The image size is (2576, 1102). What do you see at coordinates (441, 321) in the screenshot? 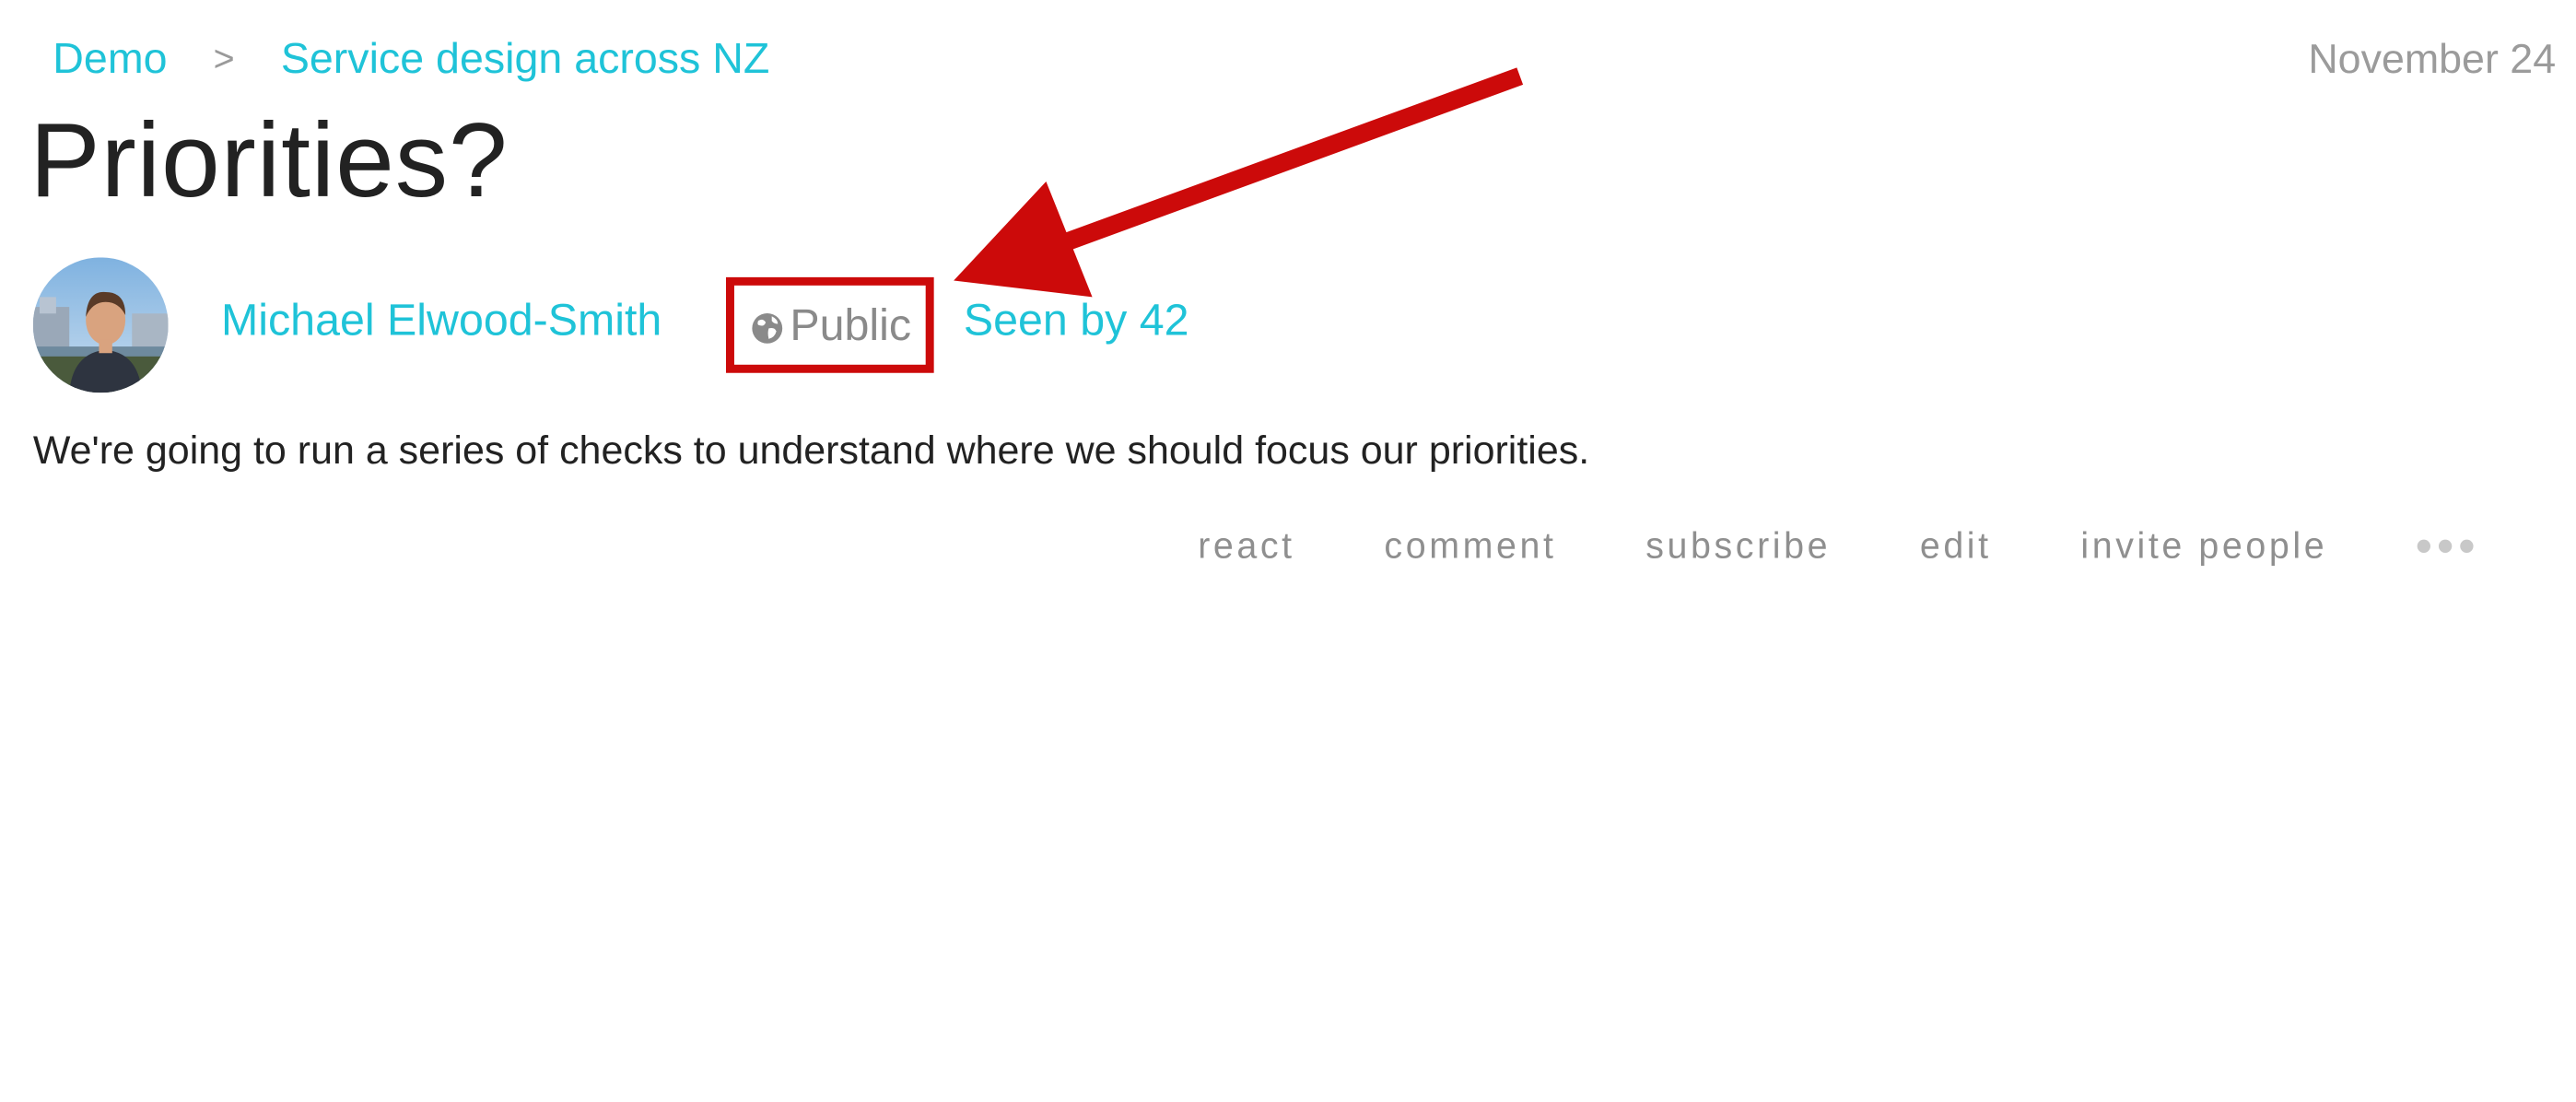
I see `author-name: Michael Elwood-Smith` at bounding box center [441, 321].